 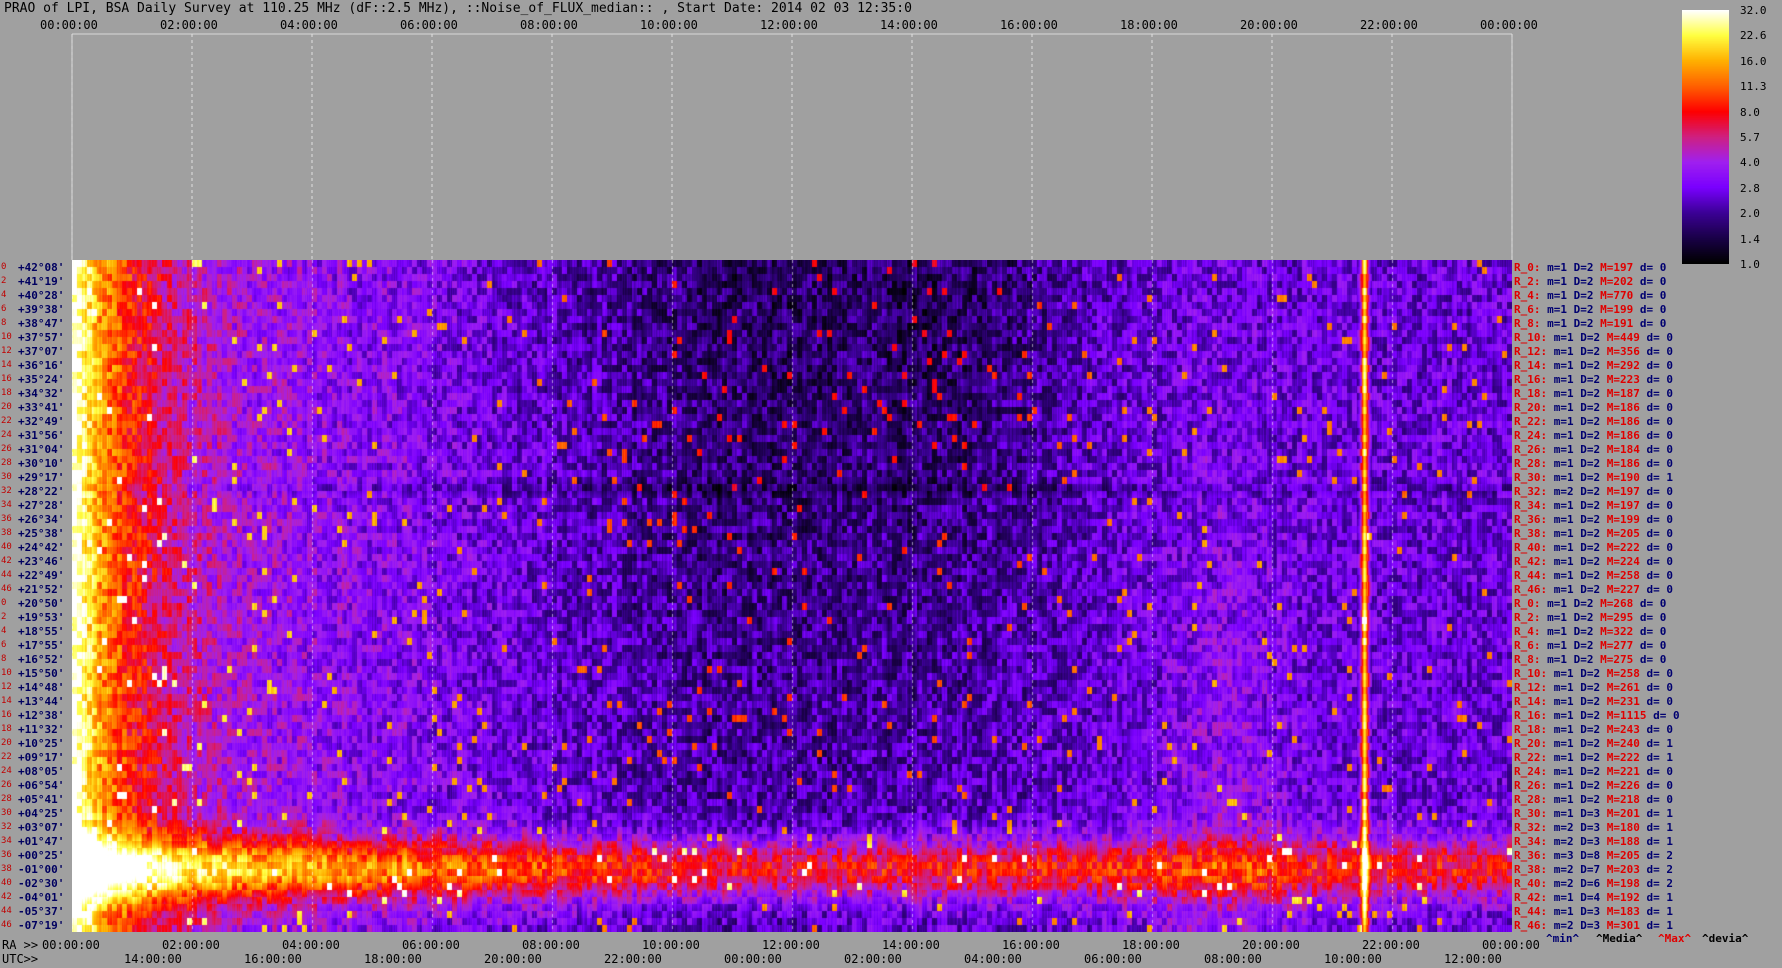 What do you see at coordinates (1031, 945) in the screenshot?
I see `ra-tick-label: 16:00:00` at bounding box center [1031, 945].